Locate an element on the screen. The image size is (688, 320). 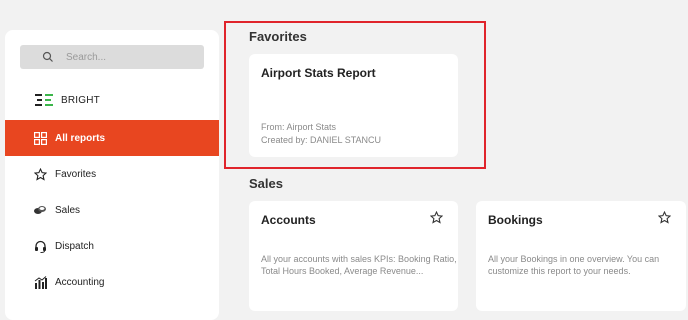
bar-chart-icon is located at coordinates (40, 282).